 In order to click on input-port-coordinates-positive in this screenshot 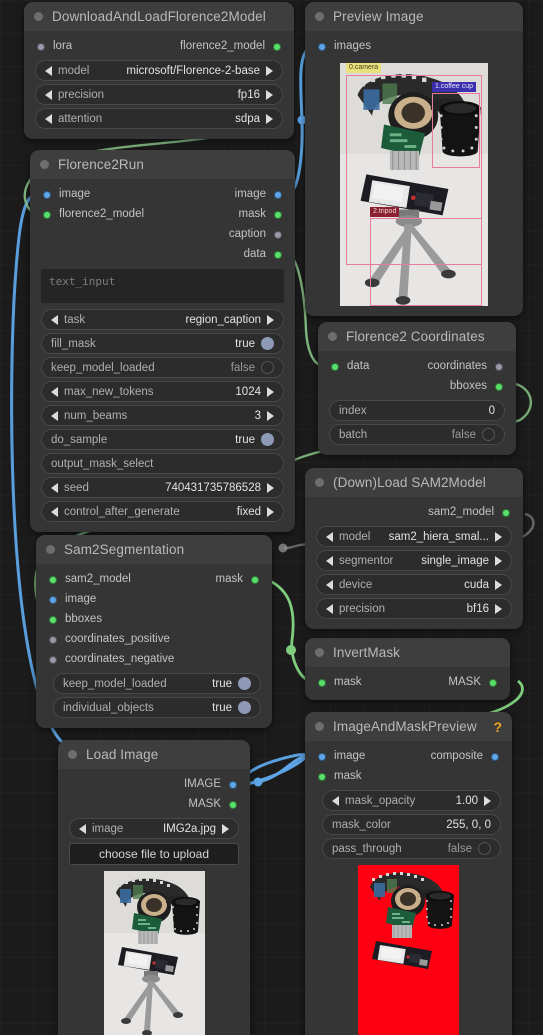, I will do `click(53, 640)`.